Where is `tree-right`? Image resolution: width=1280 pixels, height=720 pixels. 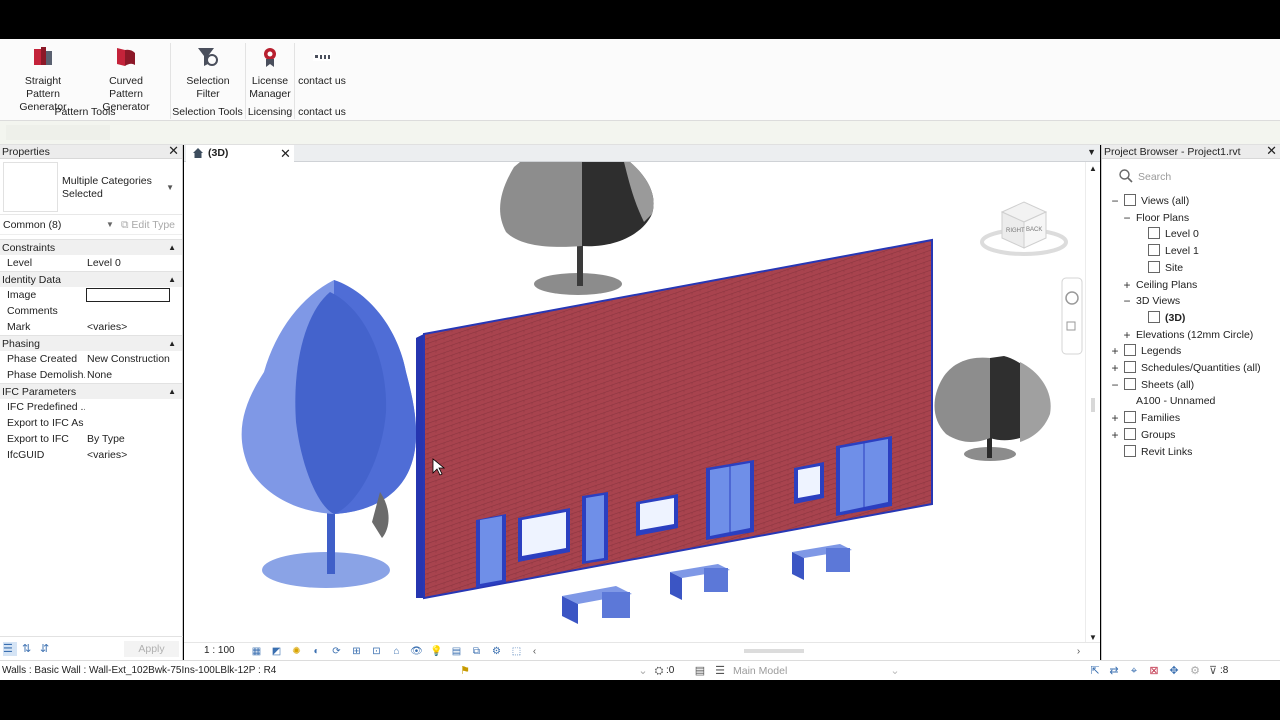 tree-right is located at coordinates (992, 408).